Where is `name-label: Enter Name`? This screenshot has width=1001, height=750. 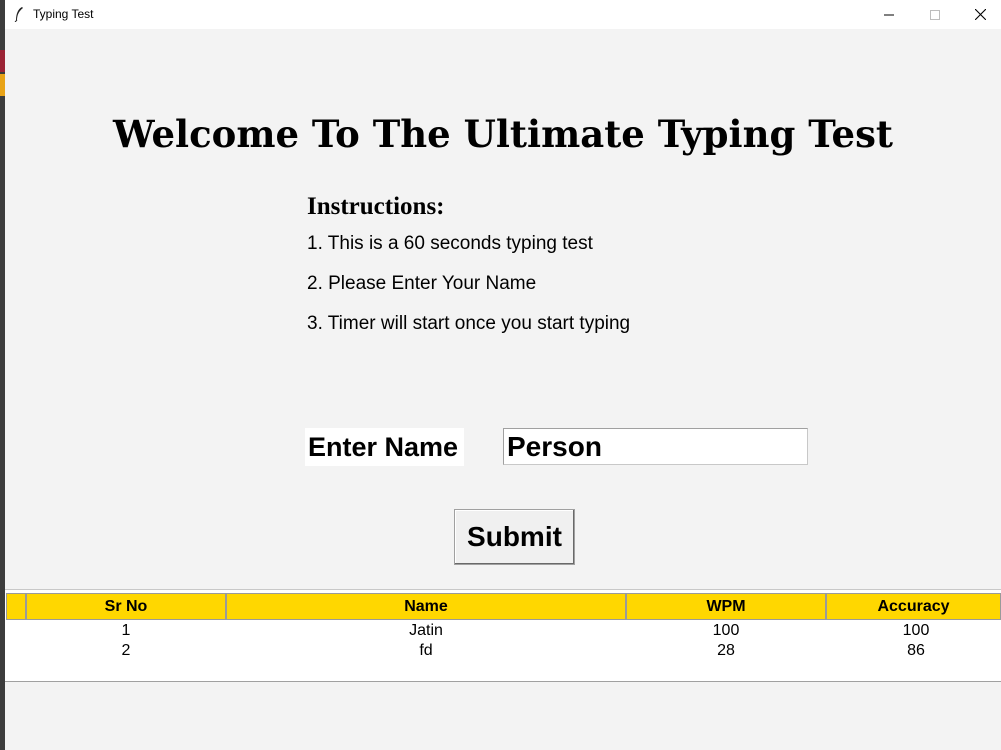 name-label: Enter Name is located at coordinates (384, 447).